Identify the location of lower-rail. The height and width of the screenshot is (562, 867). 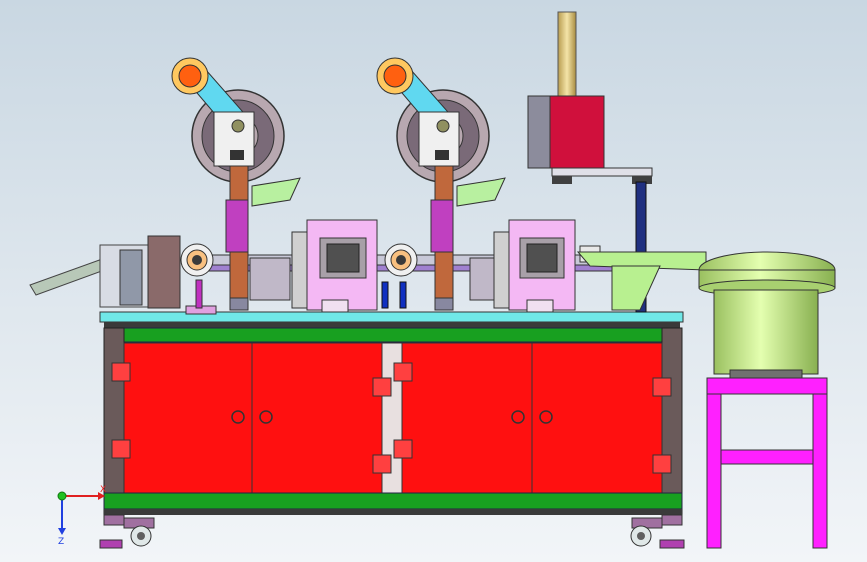
(393, 501).